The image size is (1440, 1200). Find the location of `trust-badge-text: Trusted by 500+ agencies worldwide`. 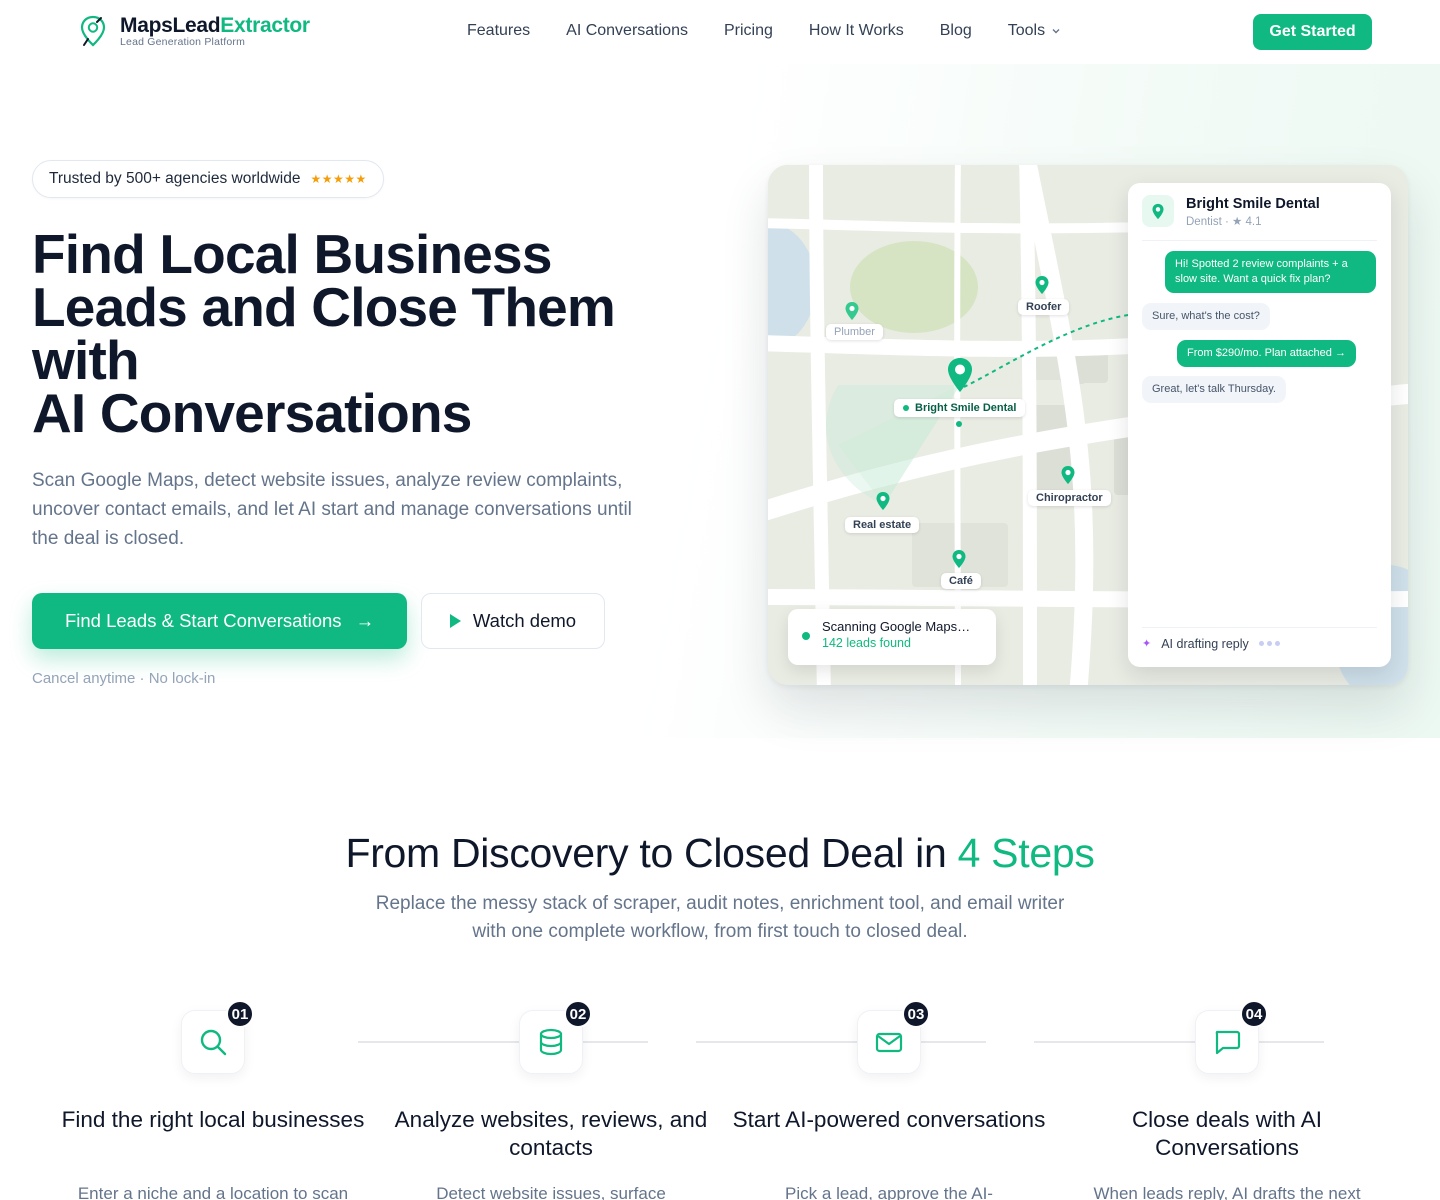

trust-badge-text: Trusted by 500+ agencies worldwide is located at coordinates (175, 178).